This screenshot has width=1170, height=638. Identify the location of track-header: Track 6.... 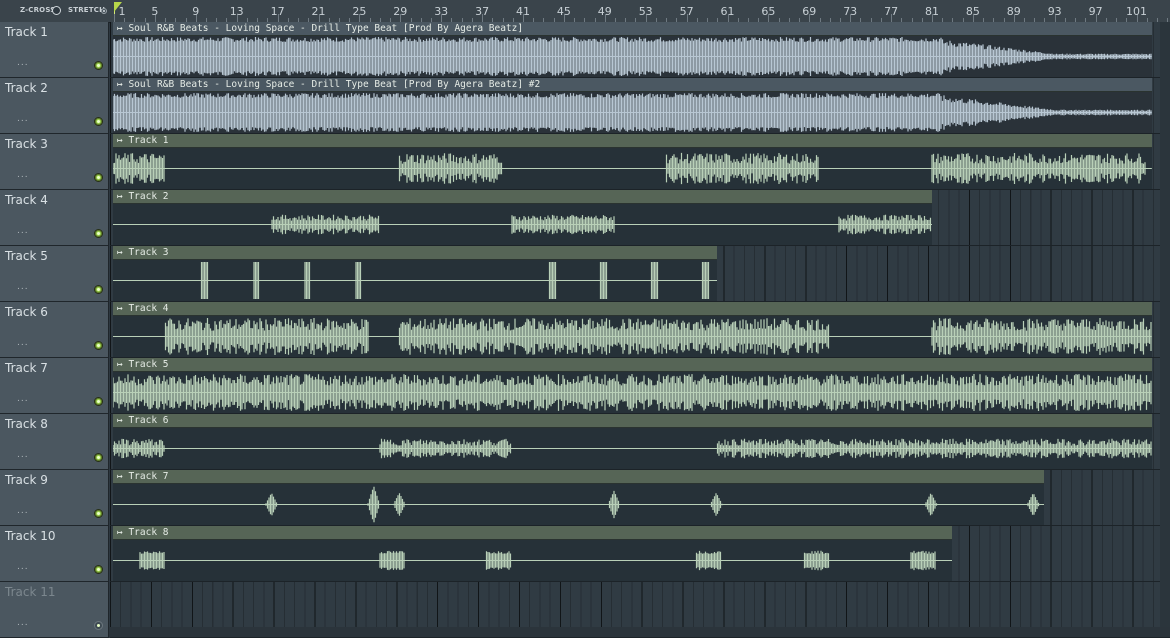
(54, 330).